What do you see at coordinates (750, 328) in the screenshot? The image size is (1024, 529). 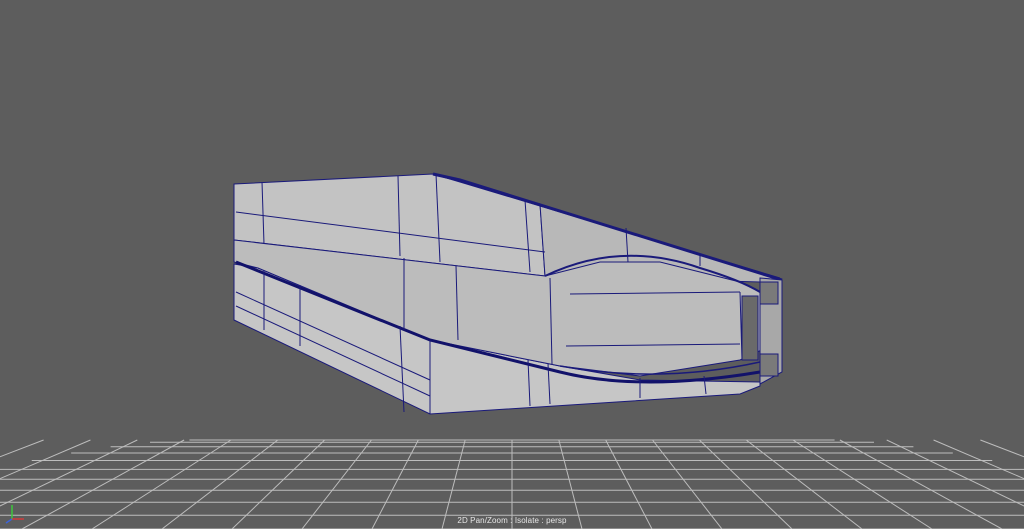 I see `end-cap-slot` at bounding box center [750, 328].